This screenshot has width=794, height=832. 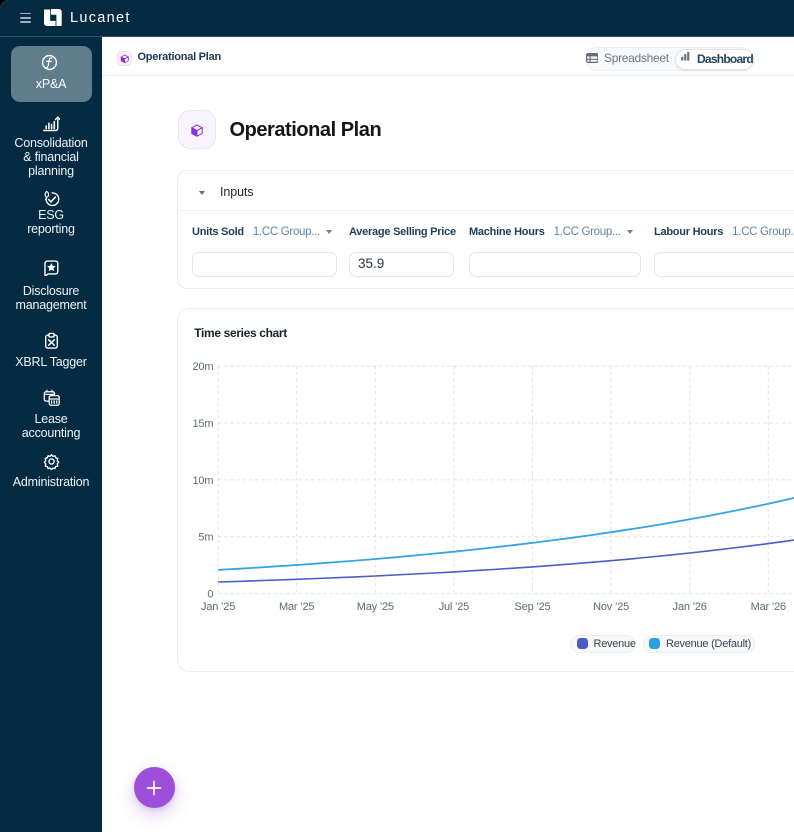 What do you see at coordinates (202, 424) in the screenshot?
I see `svg-text: 15m` at bounding box center [202, 424].